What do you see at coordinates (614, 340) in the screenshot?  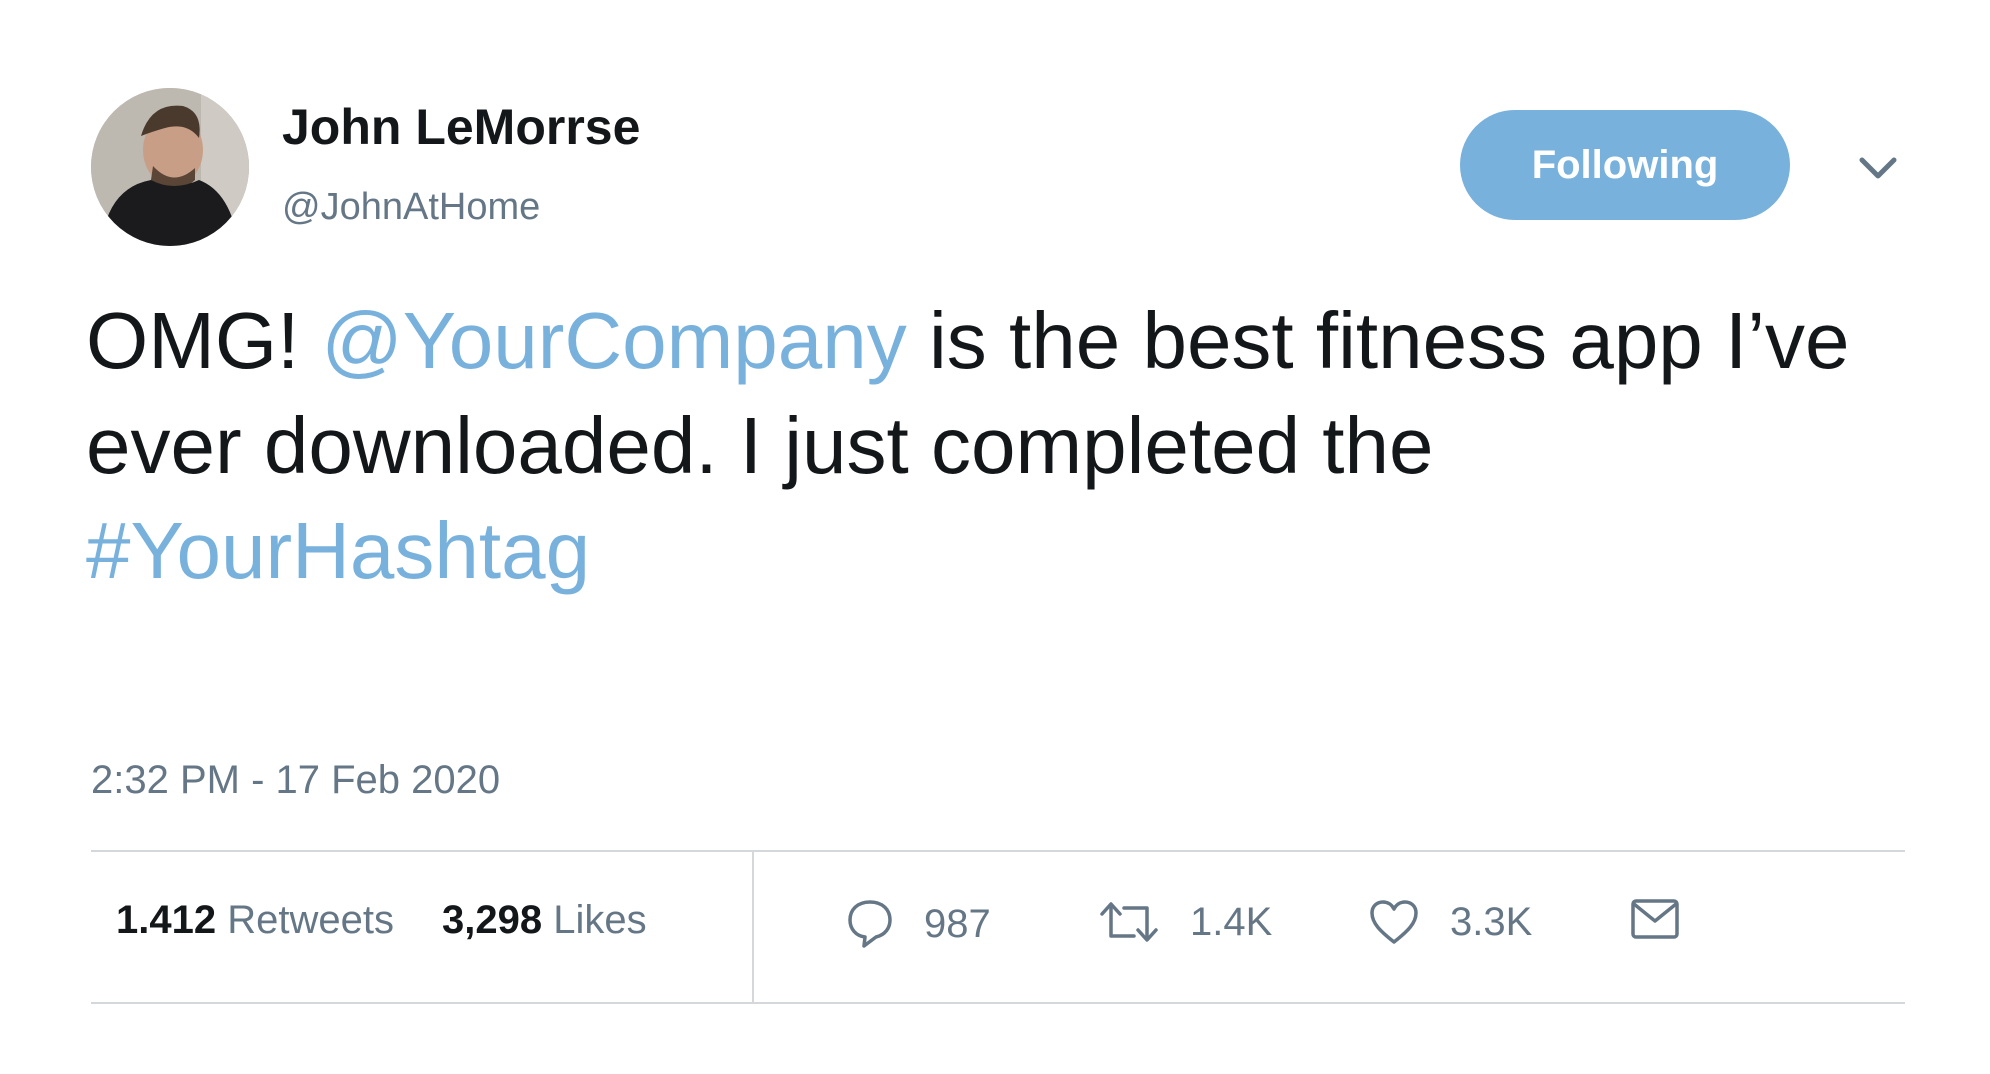 I see `mention-link: @YourCompany` at bounding box center [614, 340].